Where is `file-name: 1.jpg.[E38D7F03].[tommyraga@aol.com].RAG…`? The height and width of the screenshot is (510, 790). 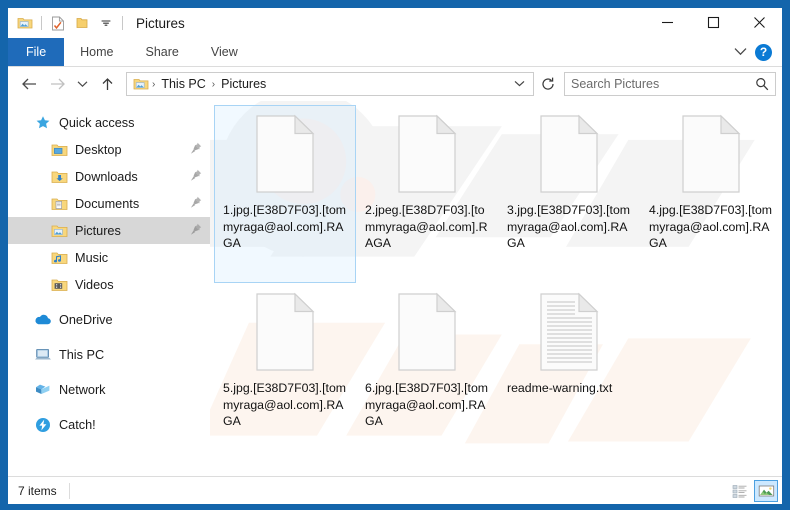 file-name: 1.jpg.[E38D7F03].[tommyraga@aol.com].RAG… is located at coordinates (285, 226).